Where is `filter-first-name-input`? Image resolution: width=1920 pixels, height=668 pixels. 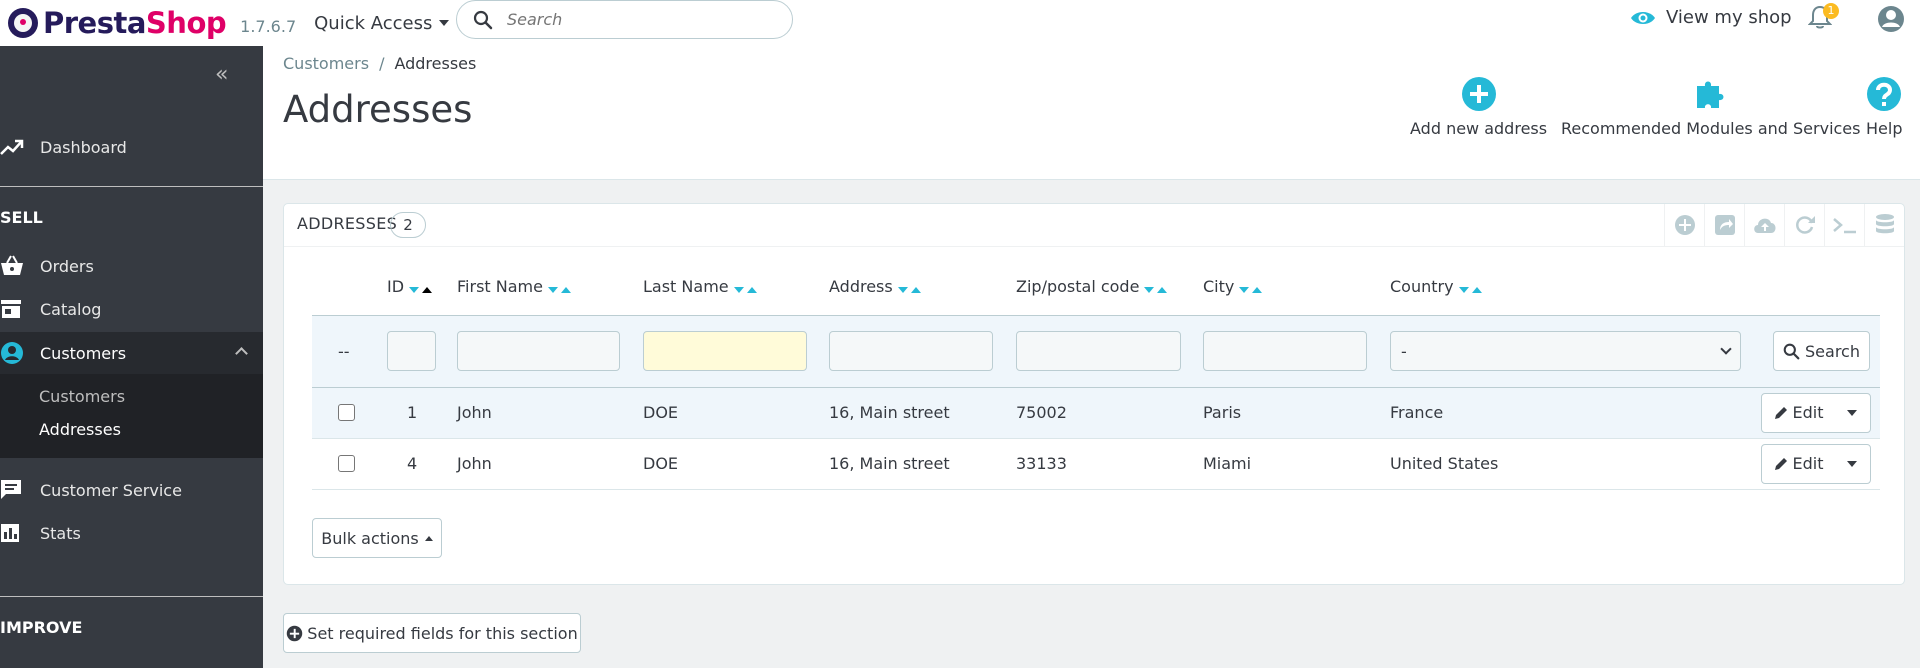
filter-first-name-input is located at coordinates (538, 351).